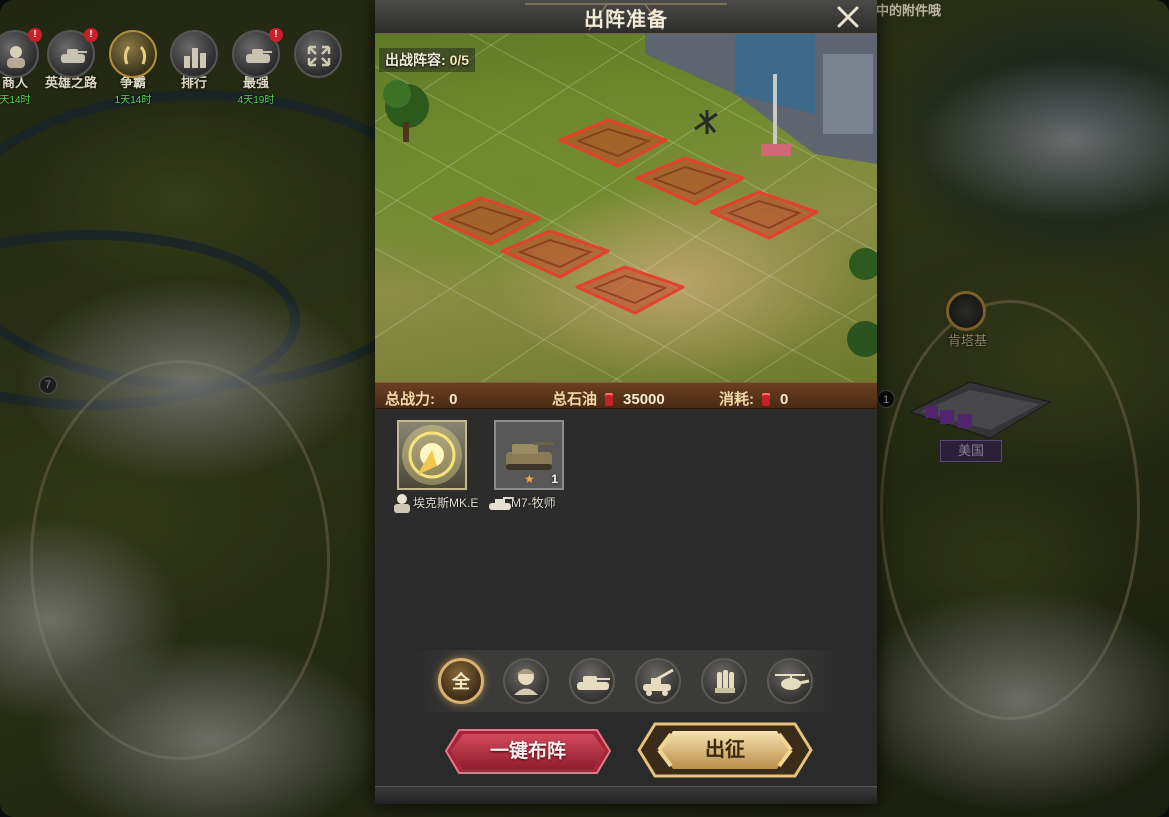 The width and height of the screenshot is (1169, 817). Describe the element at coordinates (133, 100) in the screenshot. I see `activity-timer: 1天14时` at that location.